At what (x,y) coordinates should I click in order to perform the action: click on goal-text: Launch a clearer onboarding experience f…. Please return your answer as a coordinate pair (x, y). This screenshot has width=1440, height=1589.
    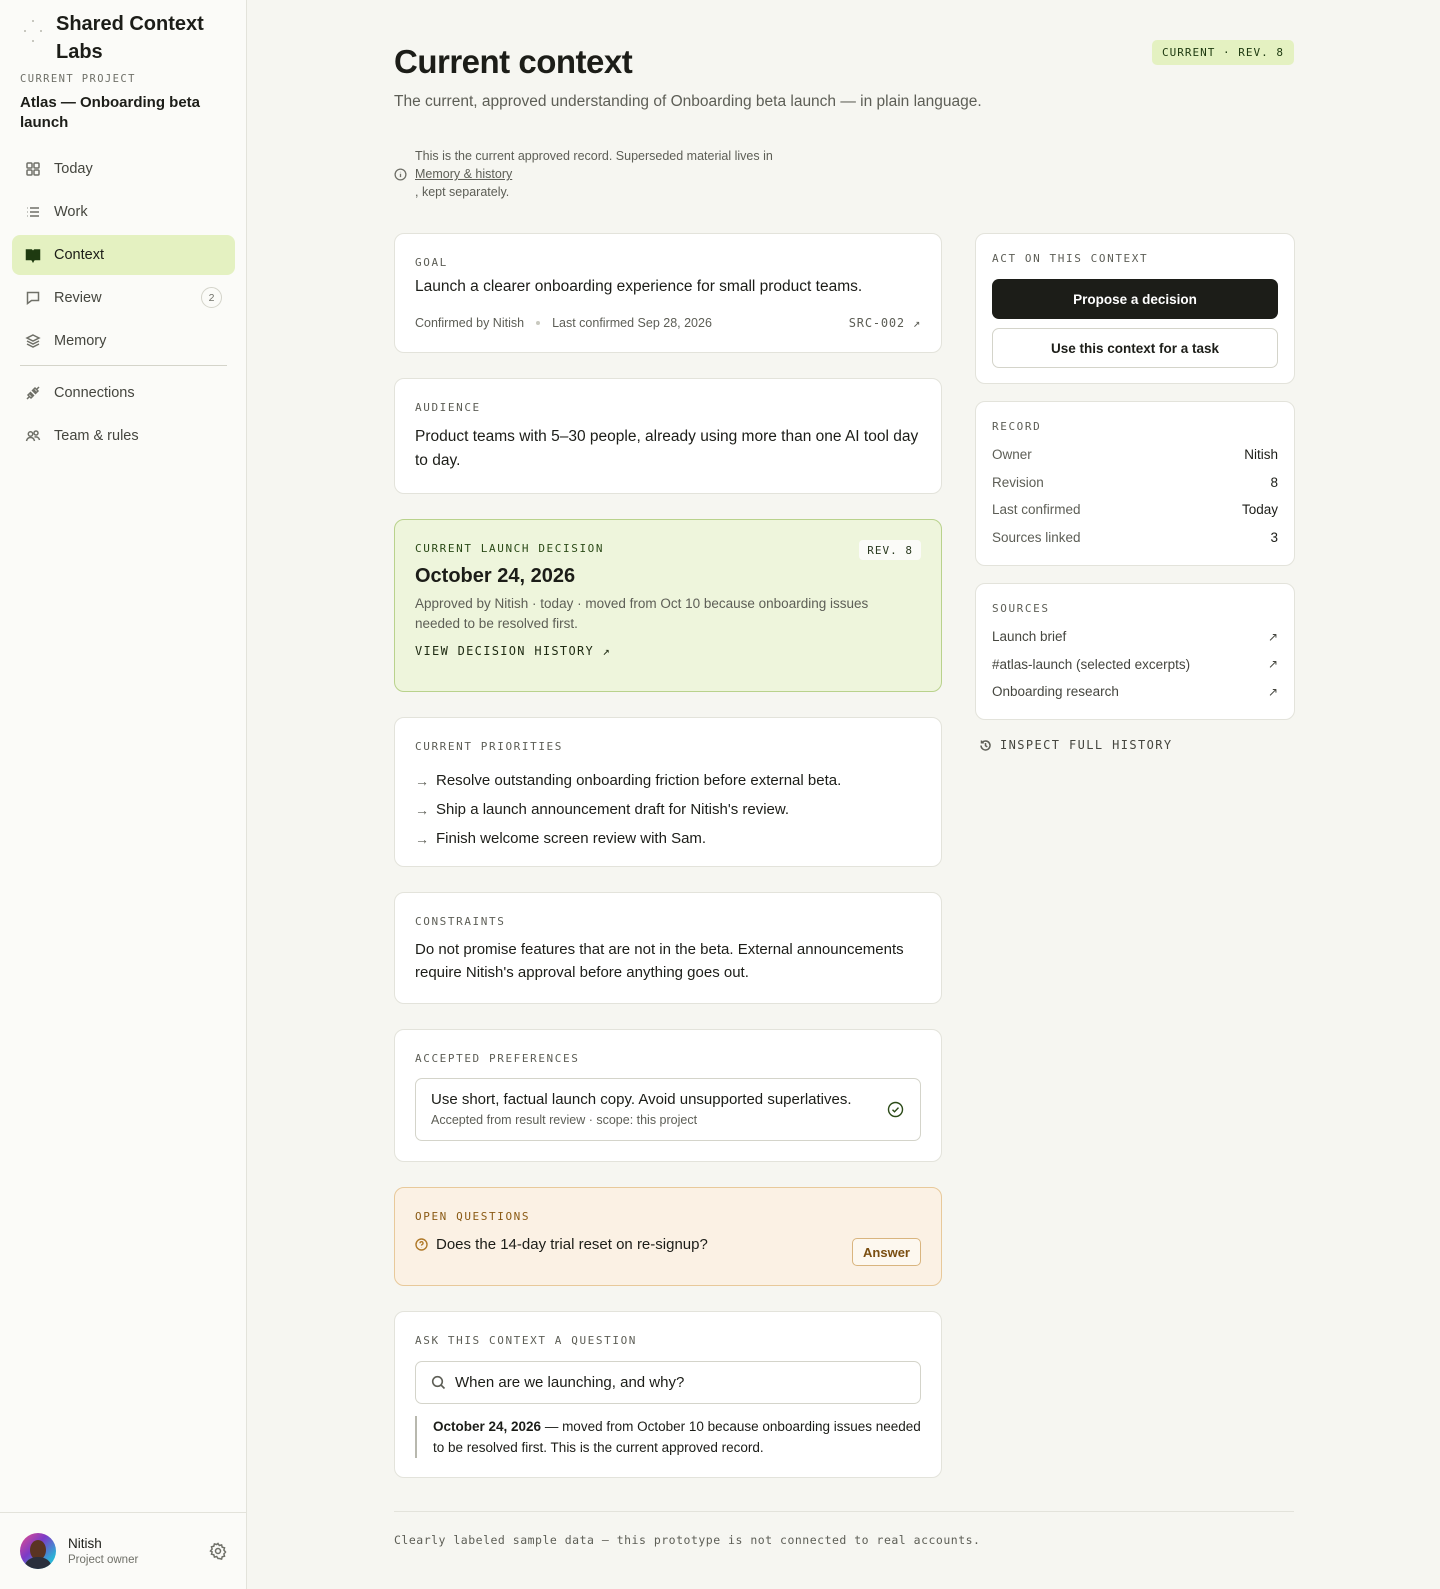
    Looking at the image, I should click on (639, 286).